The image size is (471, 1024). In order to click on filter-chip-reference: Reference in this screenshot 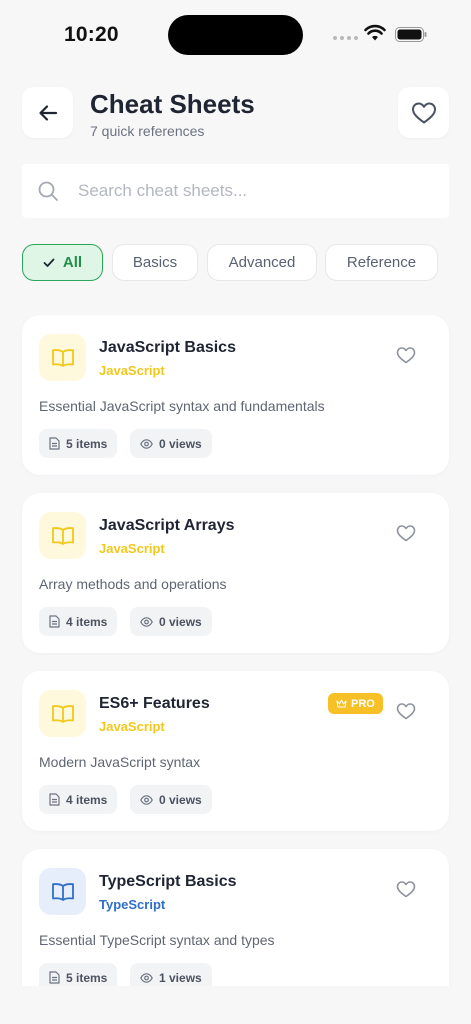, I will do `click(381, 262)`.